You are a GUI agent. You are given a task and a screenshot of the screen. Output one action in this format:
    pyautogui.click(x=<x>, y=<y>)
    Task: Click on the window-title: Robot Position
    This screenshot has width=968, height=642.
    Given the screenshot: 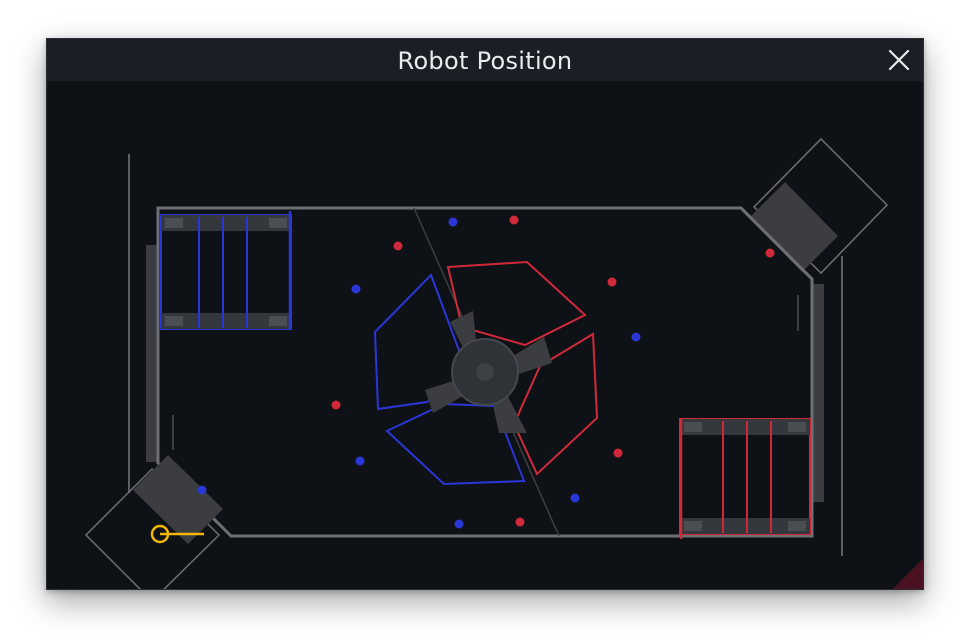 What is the action you would take?
    pyautogui.click(x=485, y=61)
    